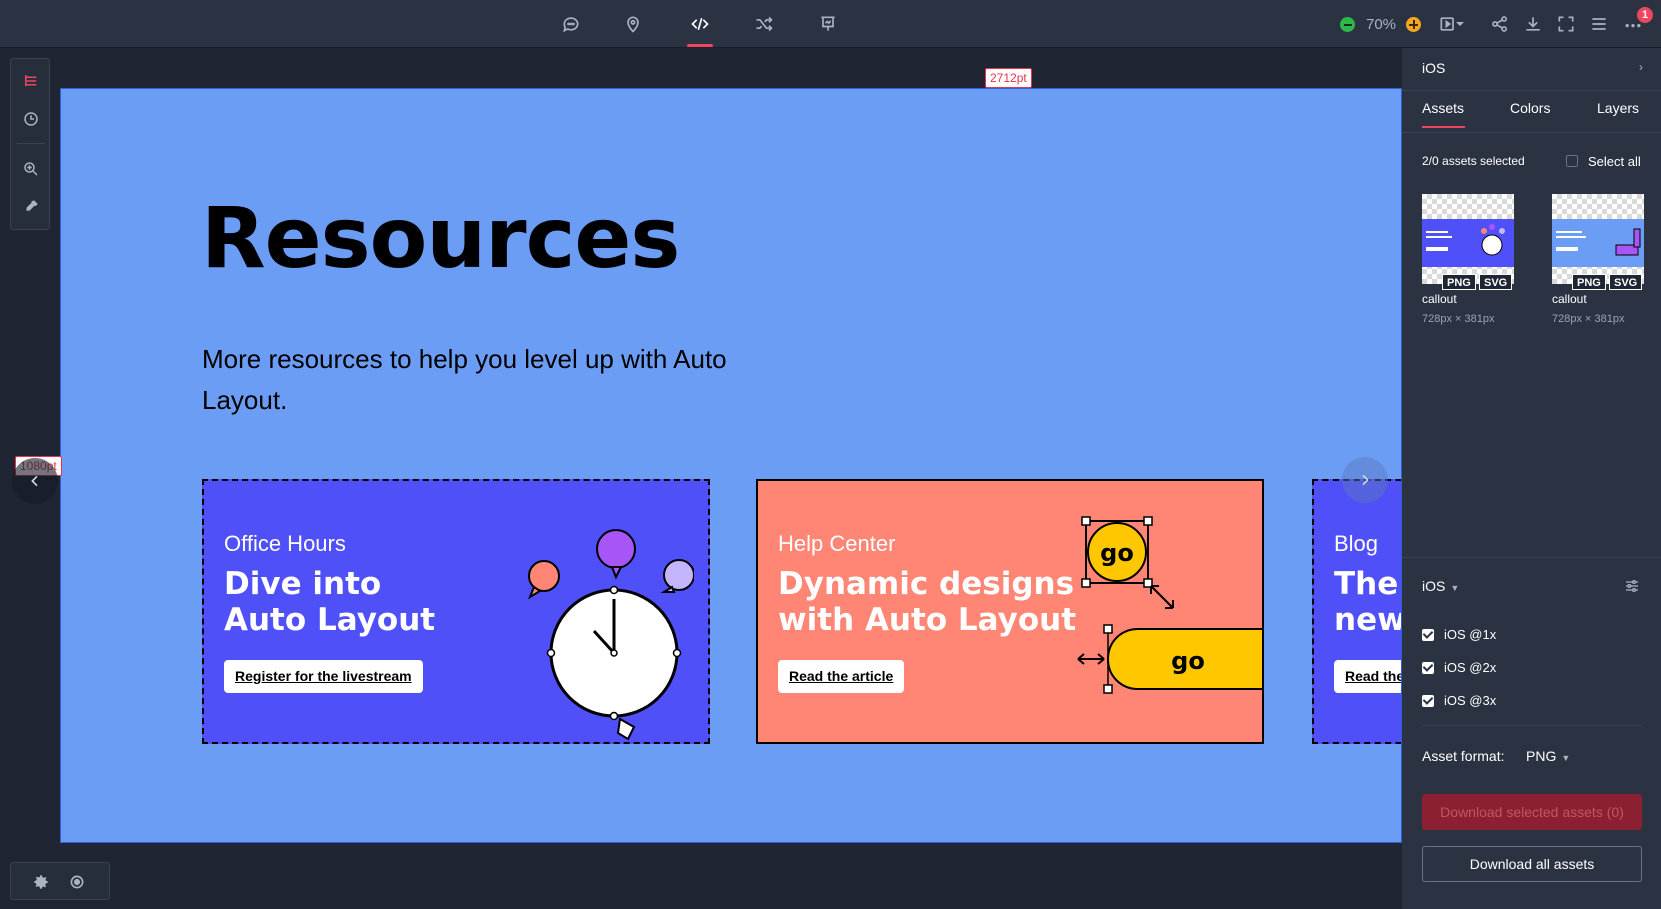 Image resolution: width=1661 pixels, height=909 pixels. What do you see at coordinates (1645, 15) in the screenshot?
I see `notification-badge: 1` at bounding box center [1645, 15].